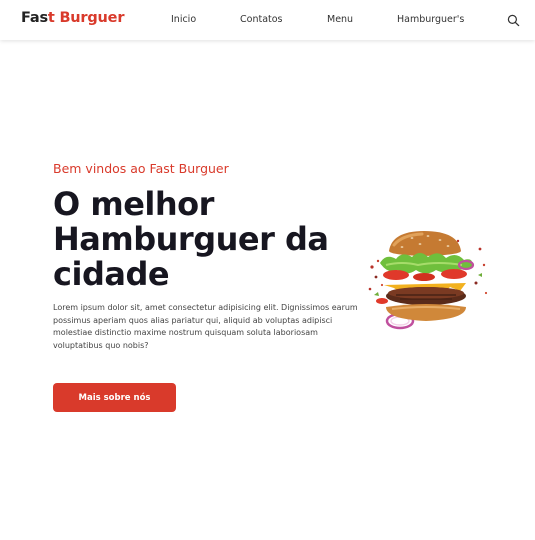  What do you see at coordinates (34, 18) in the screenshot?
I see `logo-part-dark: Fas` at bounding box center [34, 18].